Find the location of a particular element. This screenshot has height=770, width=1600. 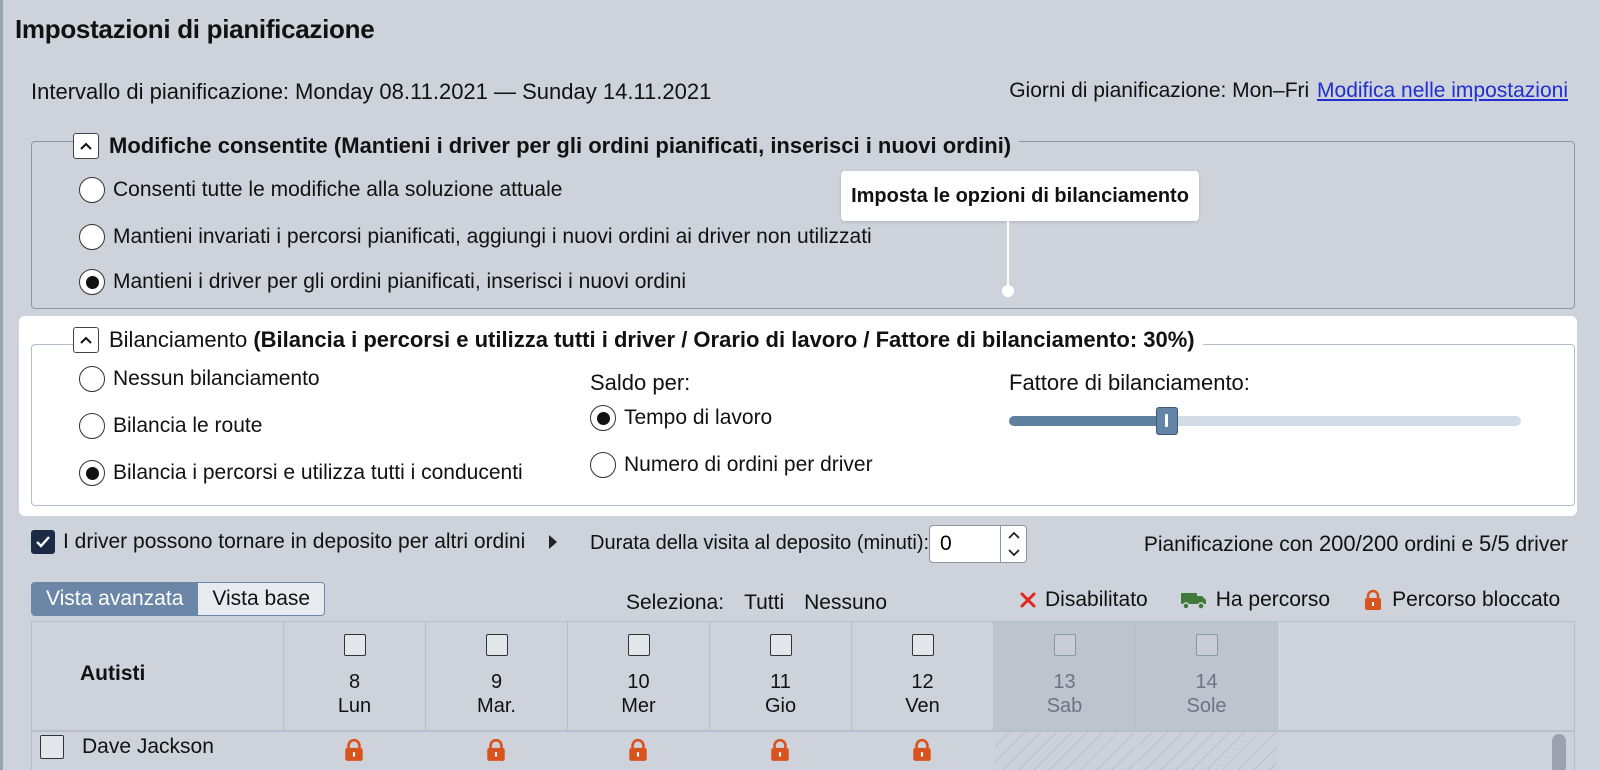

summary-suffix: driver is located at coordinates (1541, 544).